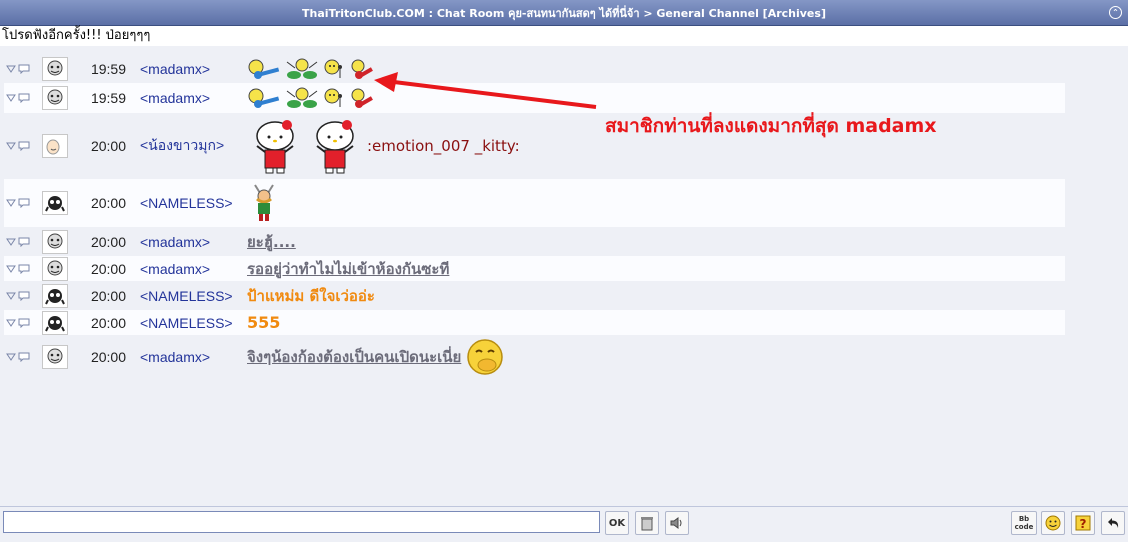 Image resolution: width=1128 pixels, height=542 pixels. I want to click on annotation-text: สมาชิกท่านที่ลงแดงมากที่สุด madamx, so click(771, 126).